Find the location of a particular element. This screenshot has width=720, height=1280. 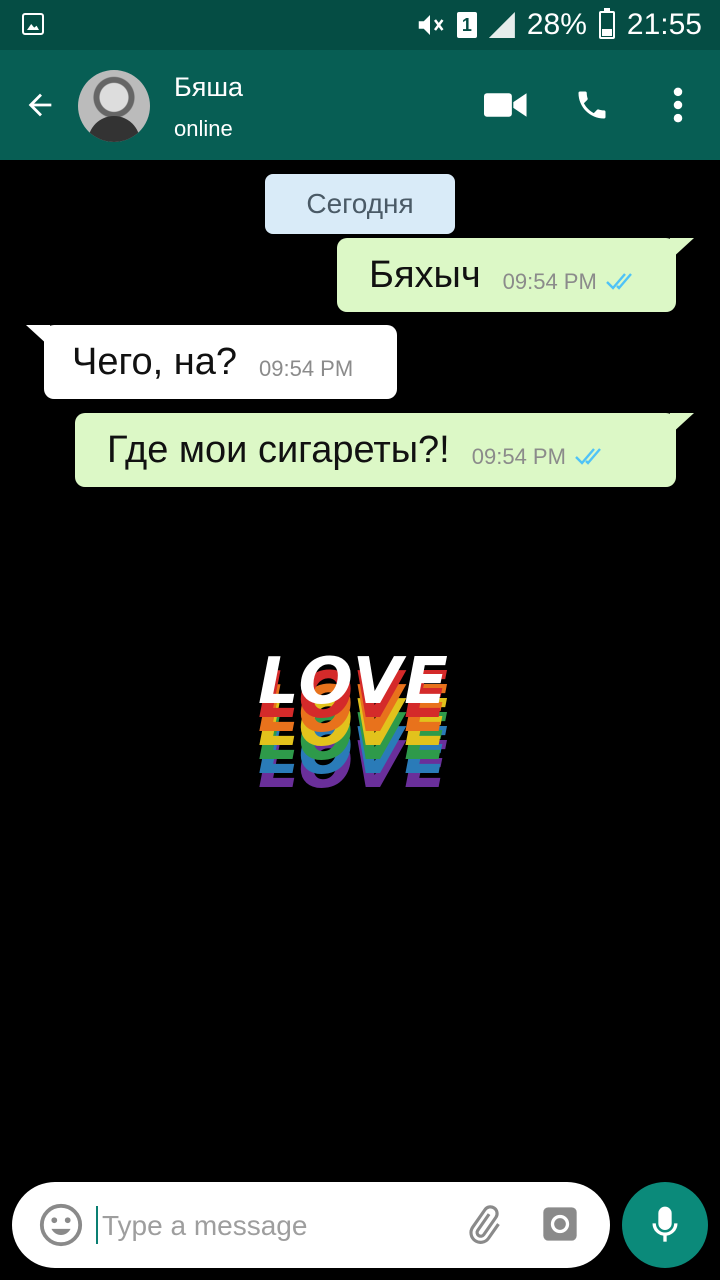

sim-icon: 1 is located at coordinates (466, 25).